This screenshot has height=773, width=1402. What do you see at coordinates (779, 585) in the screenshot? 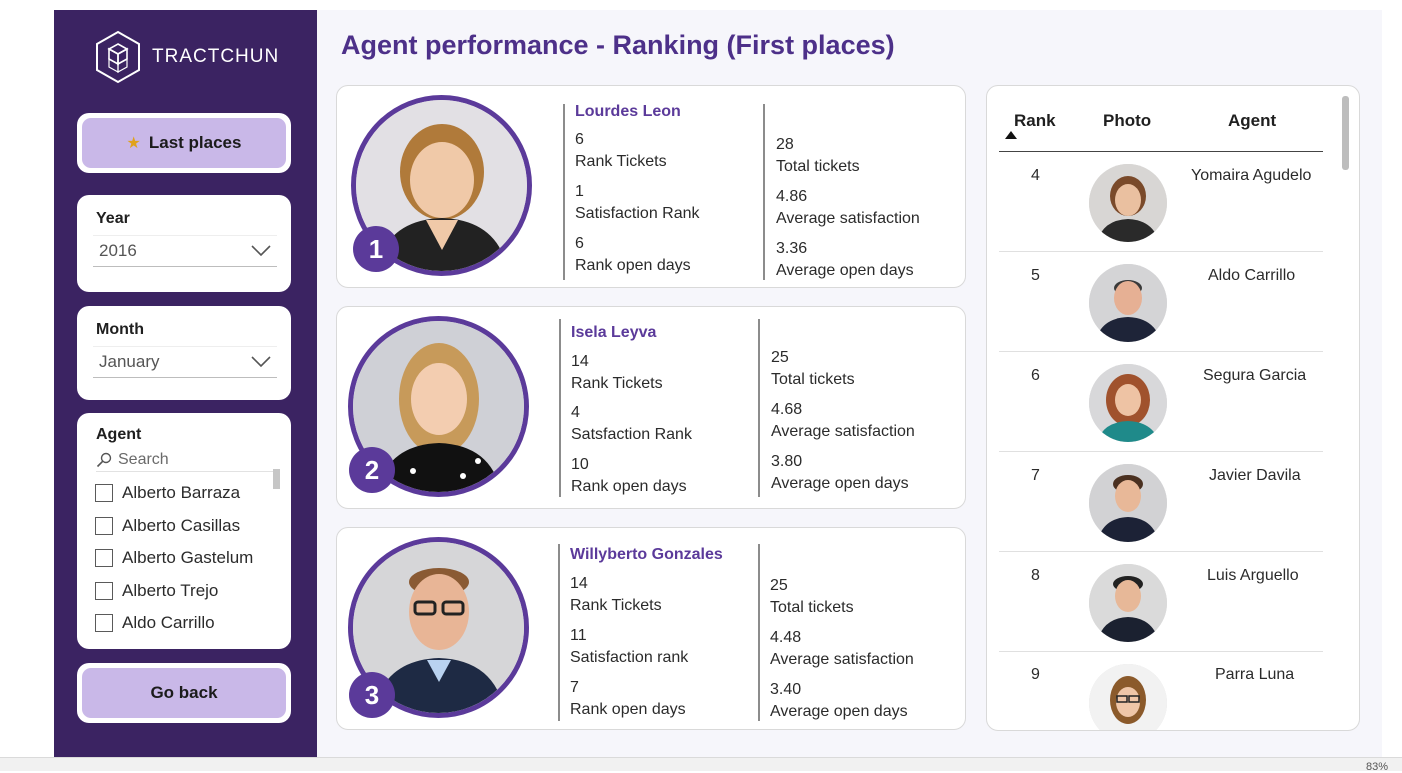
I see `stat-value: 25` at bounding box center [779, 585].